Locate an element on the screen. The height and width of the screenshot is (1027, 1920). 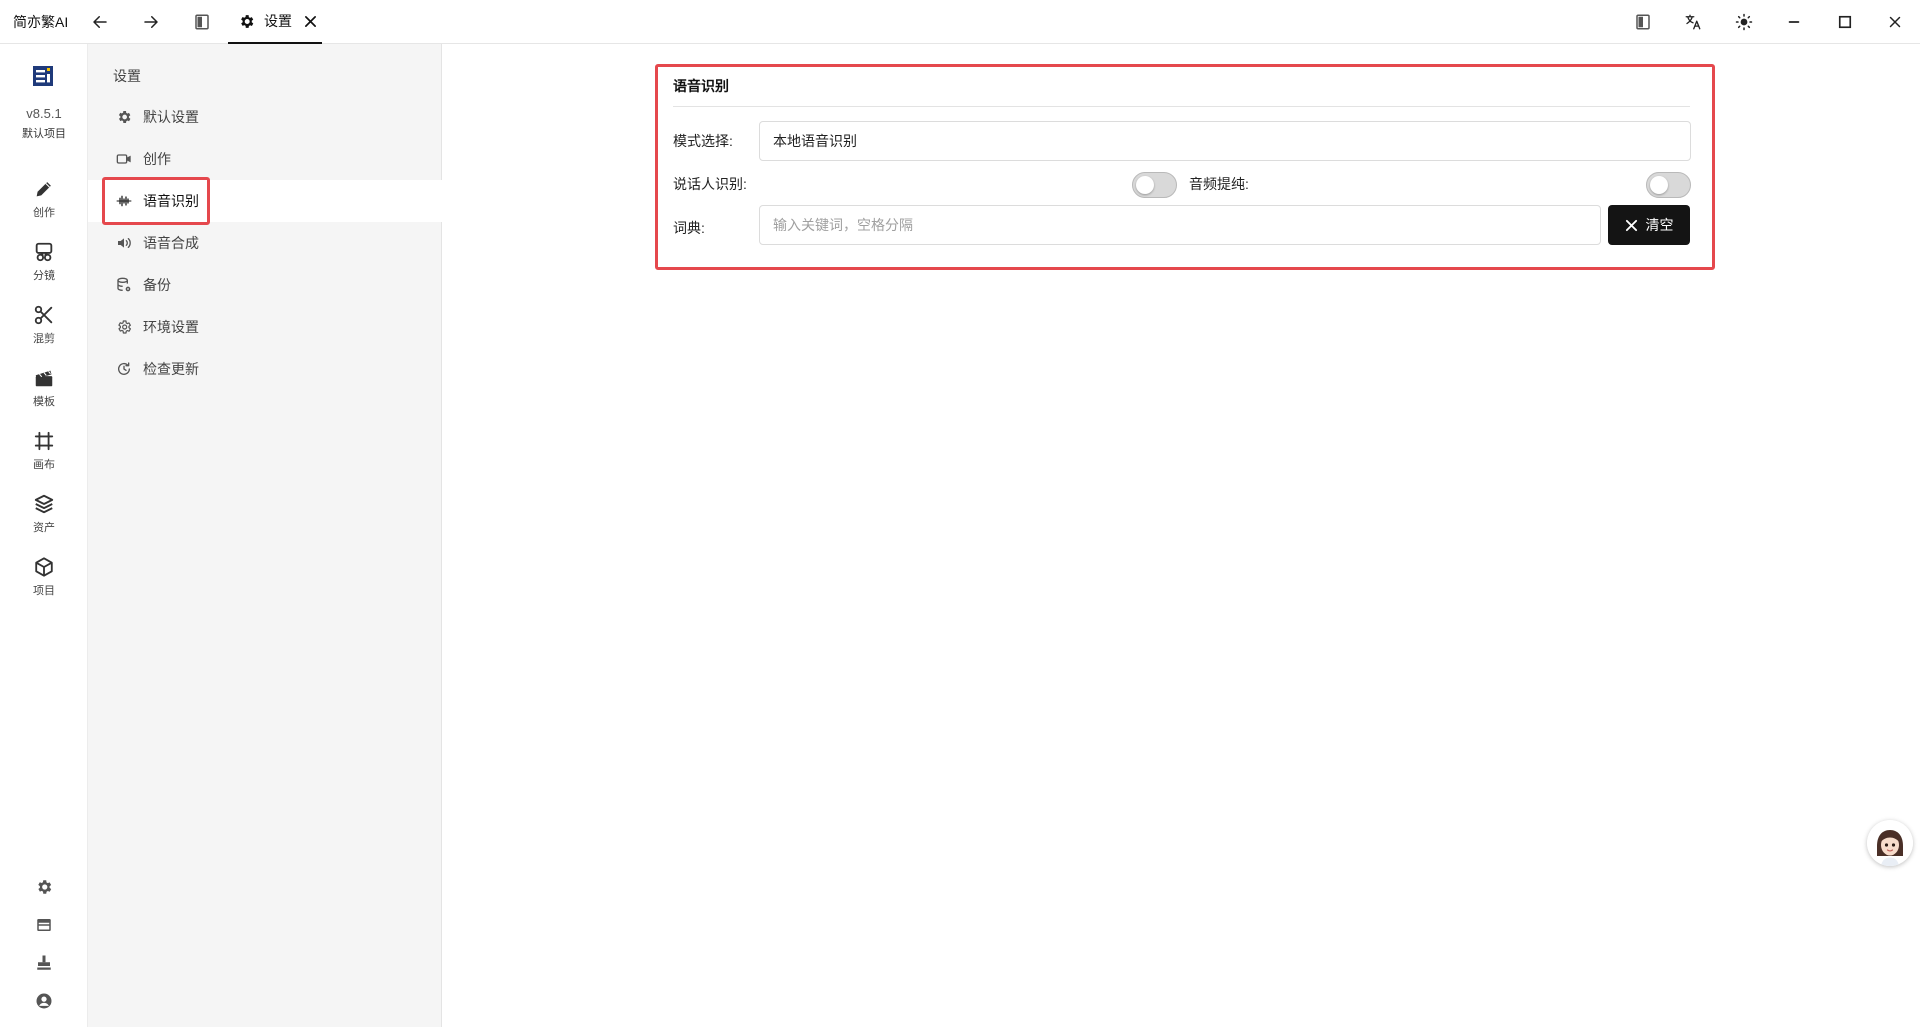
video-camera-icon is located at coordinates (124, 159).